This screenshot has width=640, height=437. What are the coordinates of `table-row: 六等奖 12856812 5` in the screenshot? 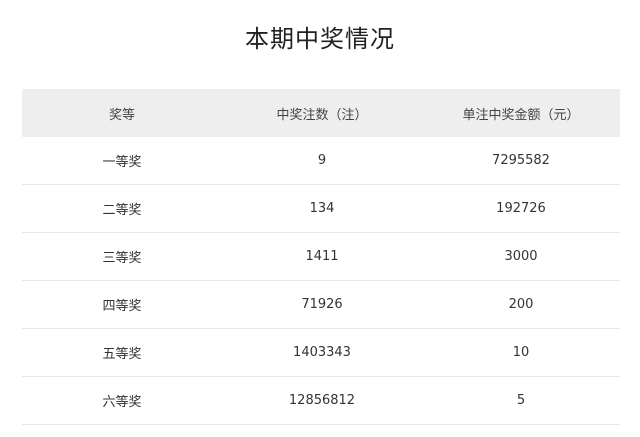 It's located at (321, 400).